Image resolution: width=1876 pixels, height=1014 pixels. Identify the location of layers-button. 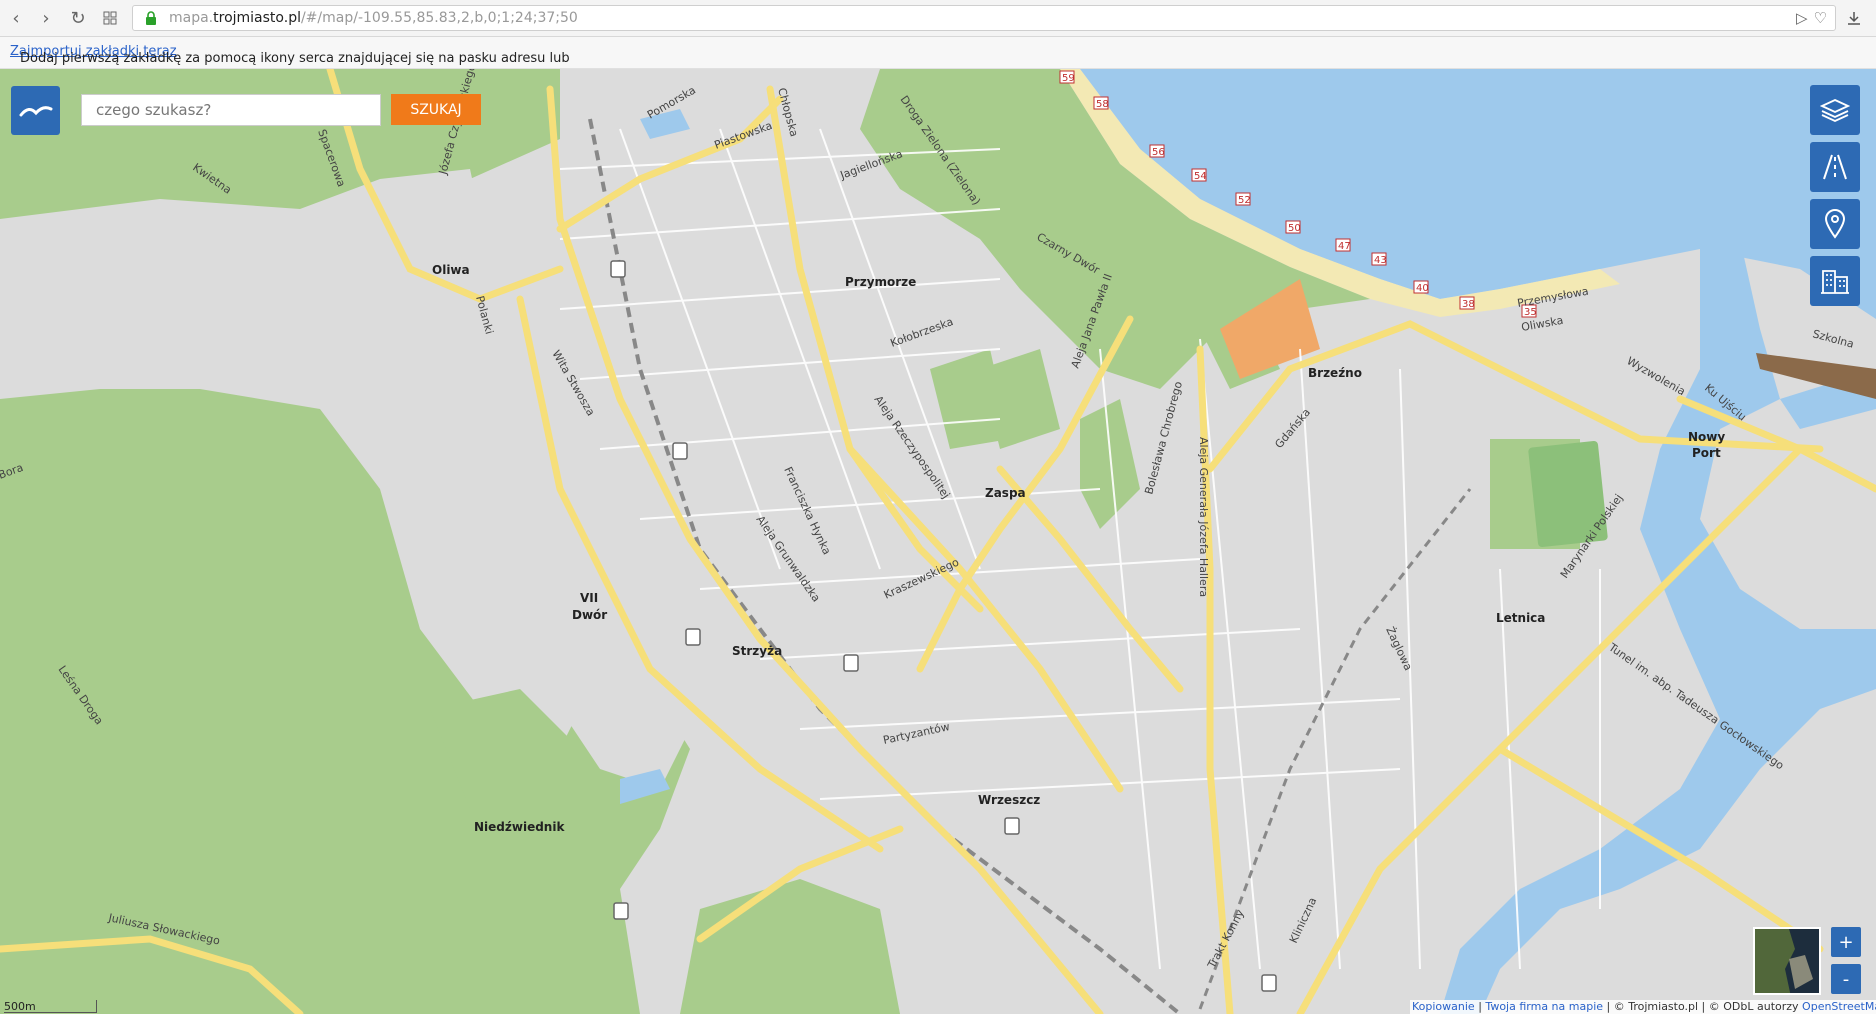
(1835, 110).